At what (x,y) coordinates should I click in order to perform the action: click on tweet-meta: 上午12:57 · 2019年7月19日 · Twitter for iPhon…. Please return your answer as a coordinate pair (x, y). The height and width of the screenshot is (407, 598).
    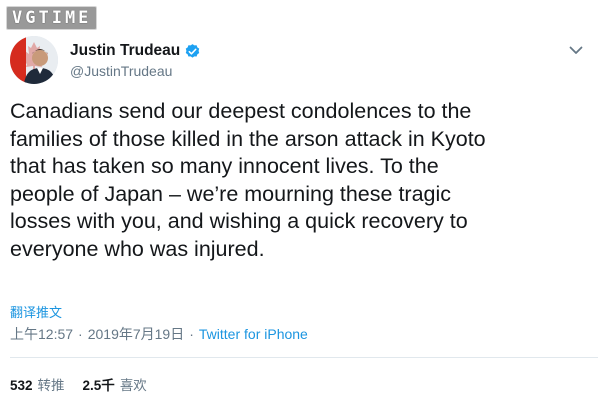
    Looking at the image, I should click on (159, 334).